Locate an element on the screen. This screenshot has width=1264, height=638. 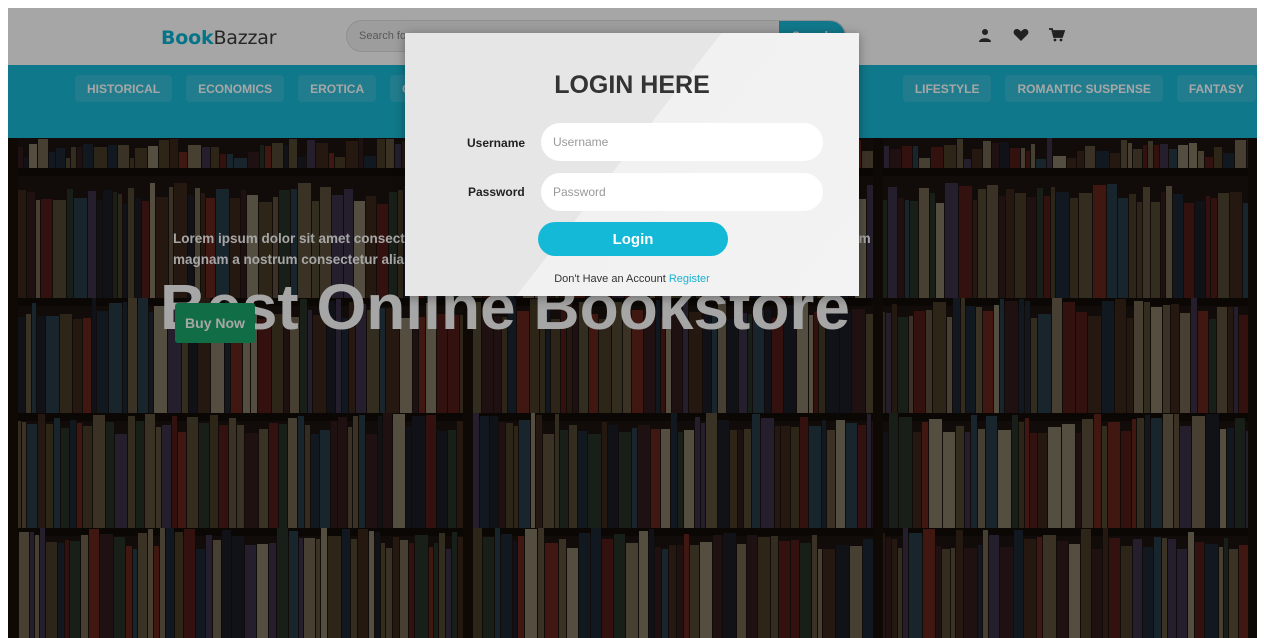
login-button: Login is located at coordinates (633, 239).